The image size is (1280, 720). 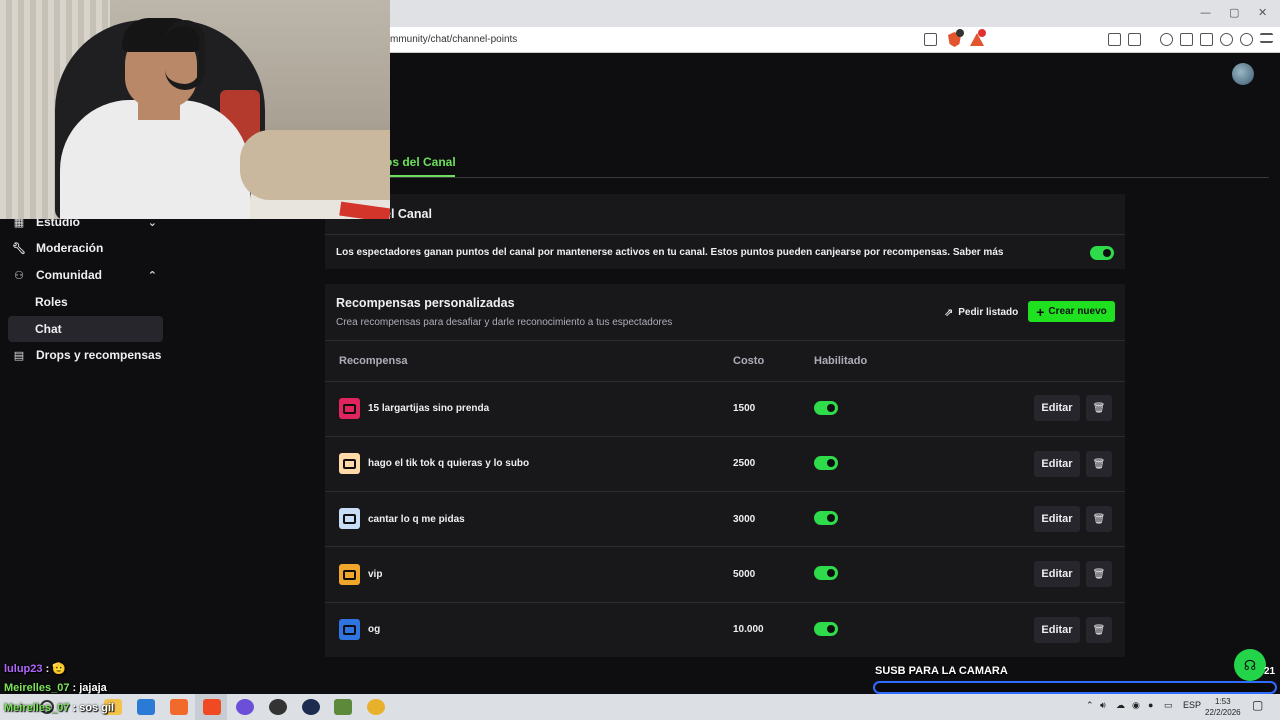 What do you see at coordinates (408, 214) in the screenshot?
I see `channel-points-title: el Canal` at bounding box center [408, 214].